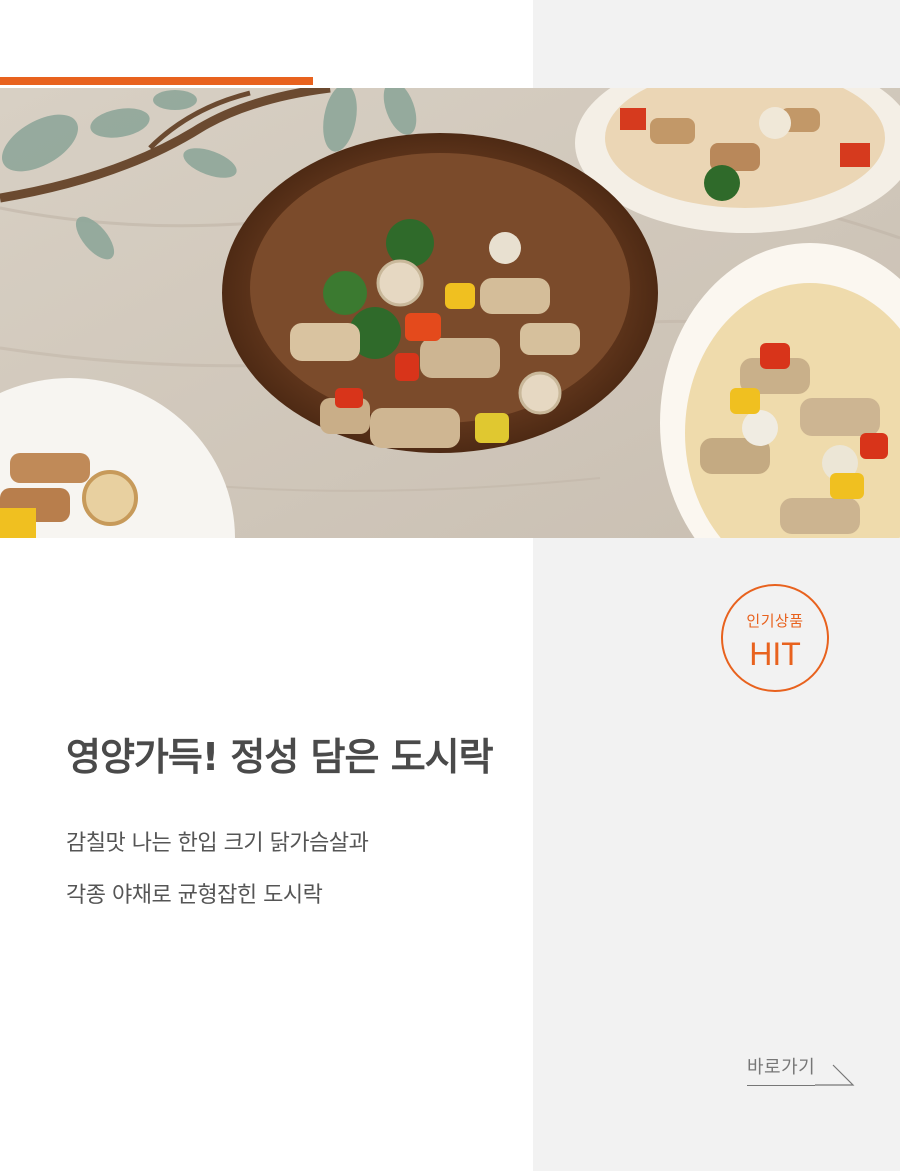  What do you see at coordinates (781, 1069) in the screenshot?
I see `go-to-link-label: 바로가기` at bounding box center [781, 1069].